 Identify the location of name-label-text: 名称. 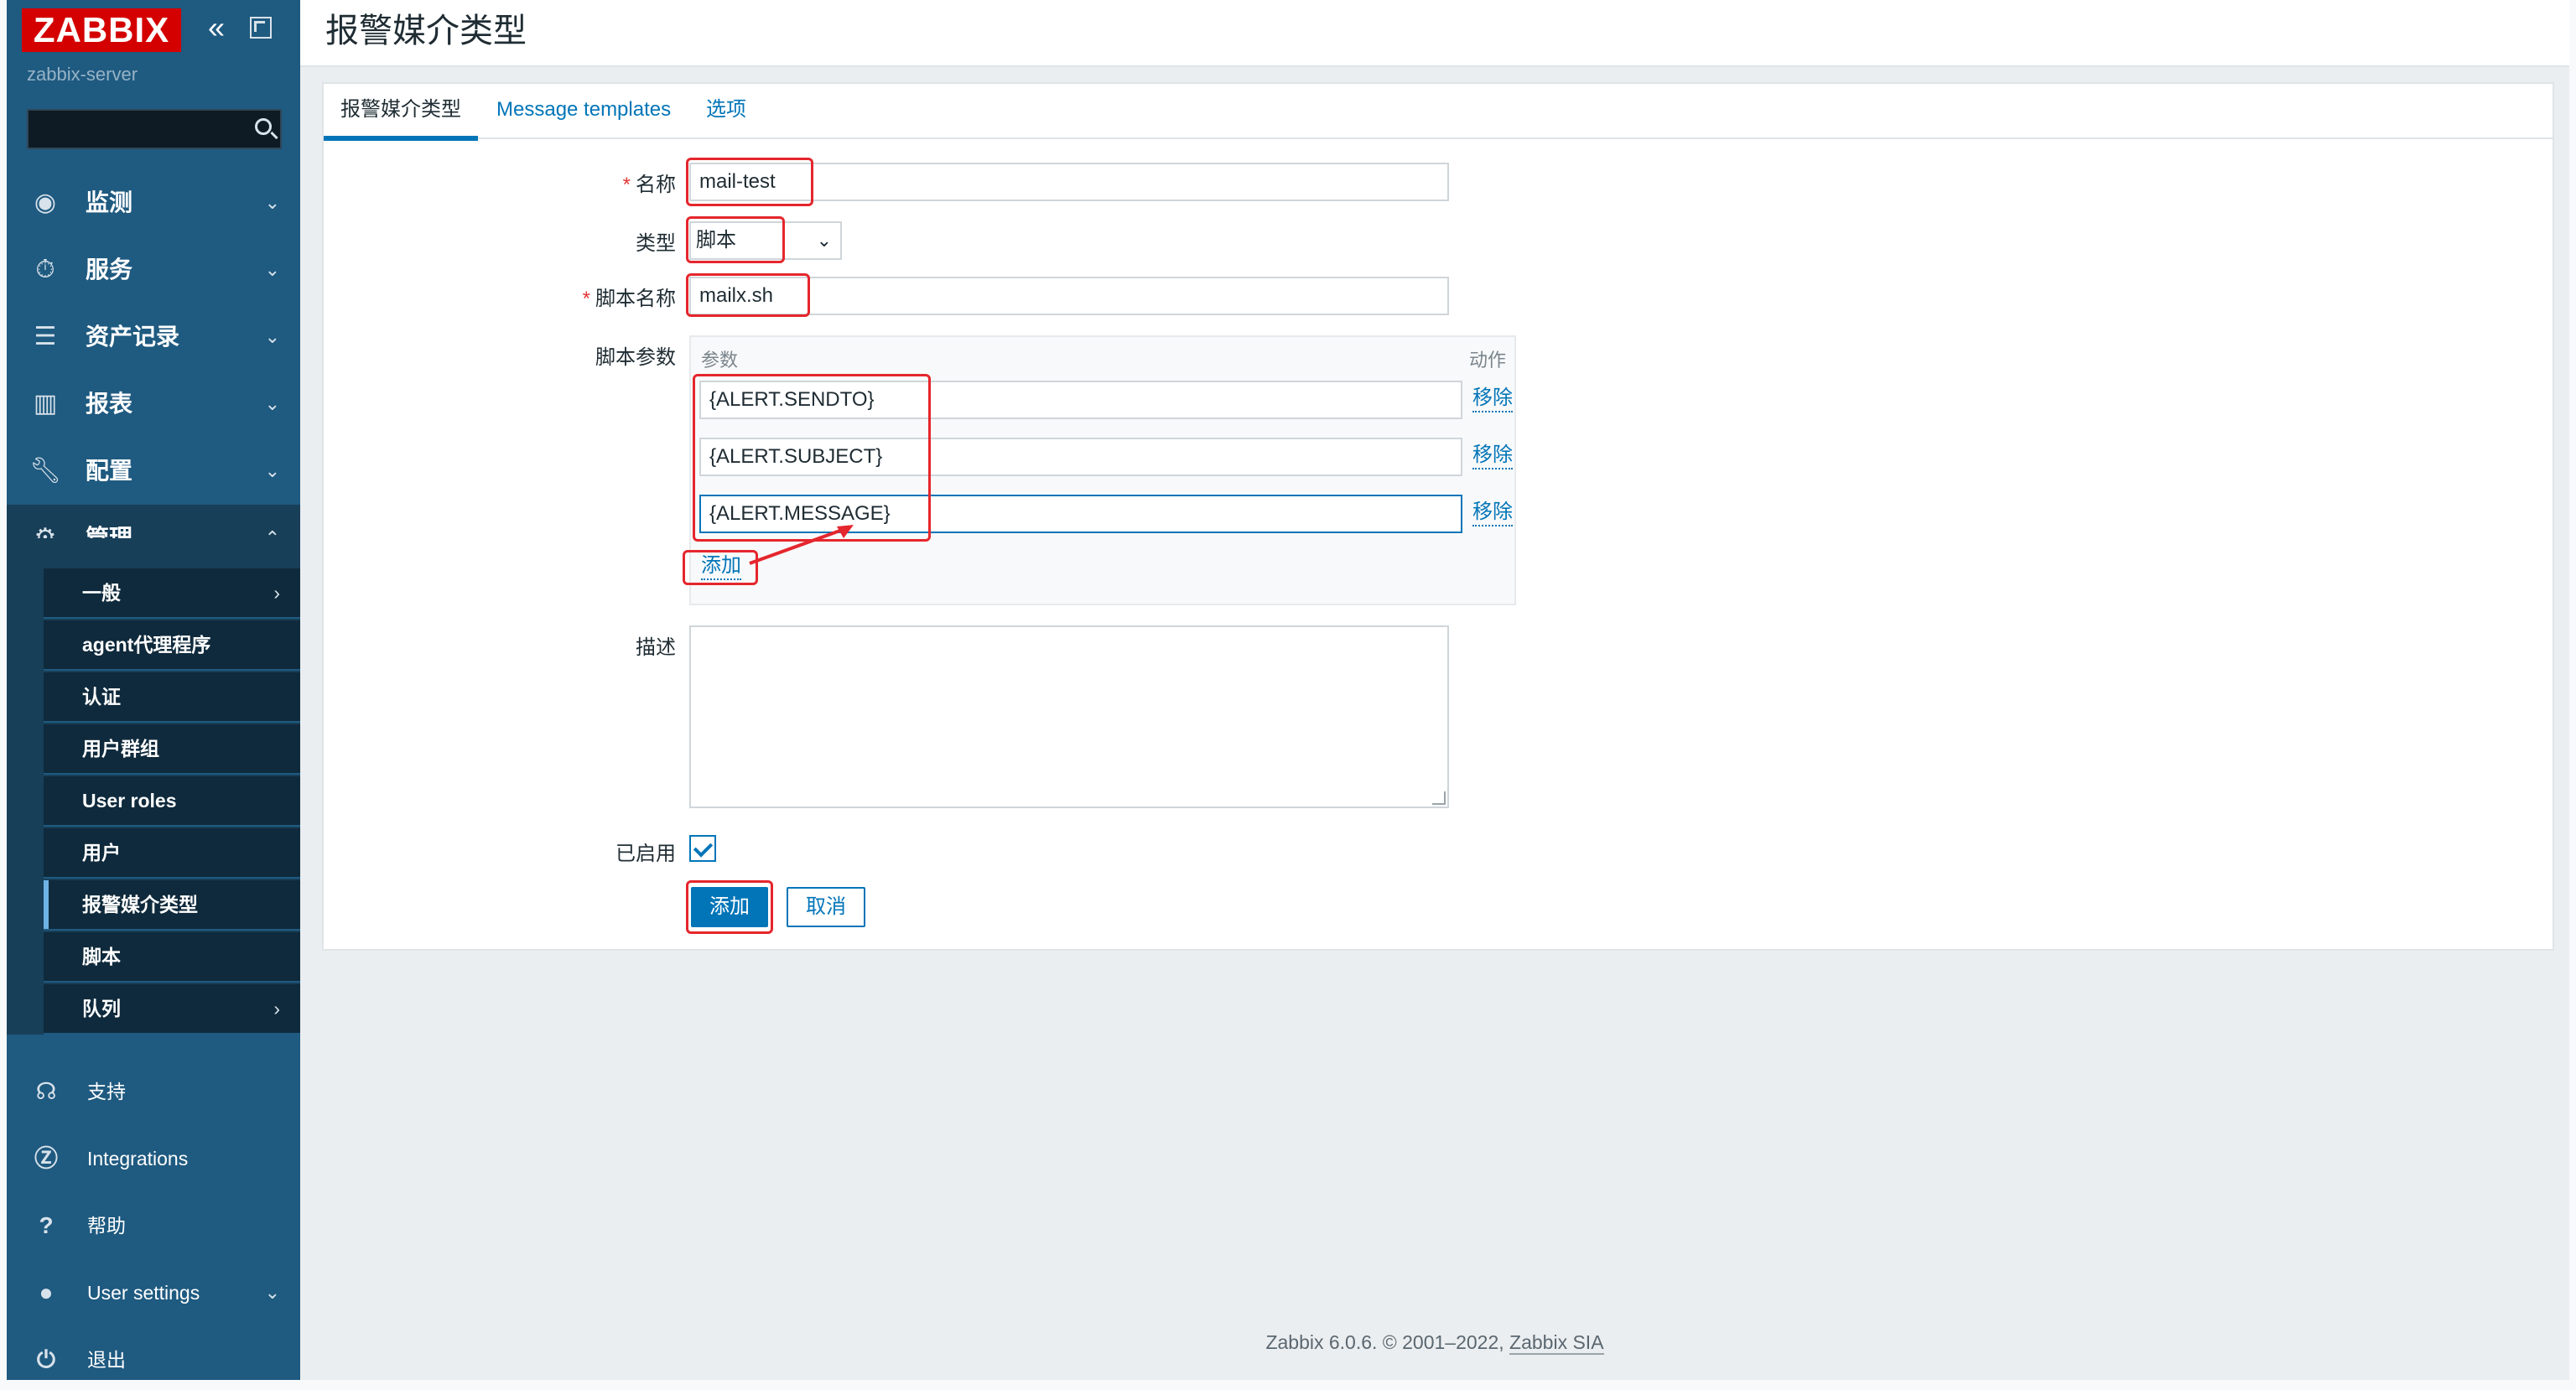
(656, 185).